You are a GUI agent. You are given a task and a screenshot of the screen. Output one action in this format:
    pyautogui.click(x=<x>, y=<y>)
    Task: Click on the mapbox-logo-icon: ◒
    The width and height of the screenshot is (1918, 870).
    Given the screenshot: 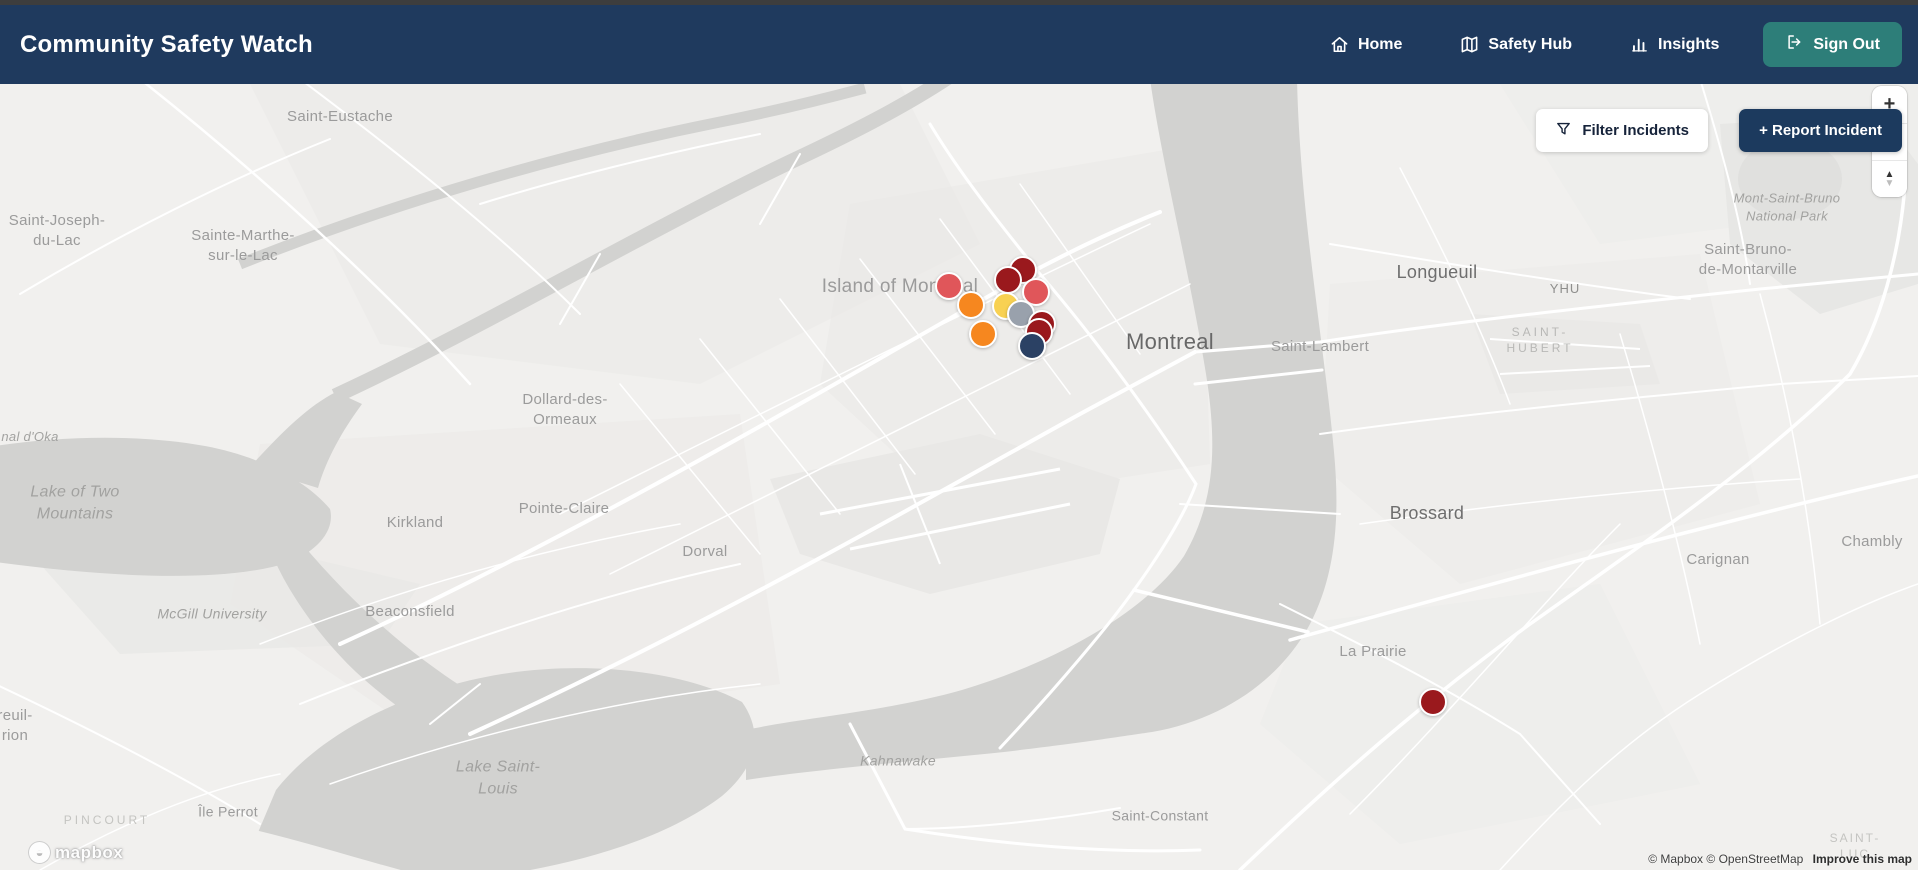 What is the action you would take?
    pyautogui.click(x=39, y=852)
    